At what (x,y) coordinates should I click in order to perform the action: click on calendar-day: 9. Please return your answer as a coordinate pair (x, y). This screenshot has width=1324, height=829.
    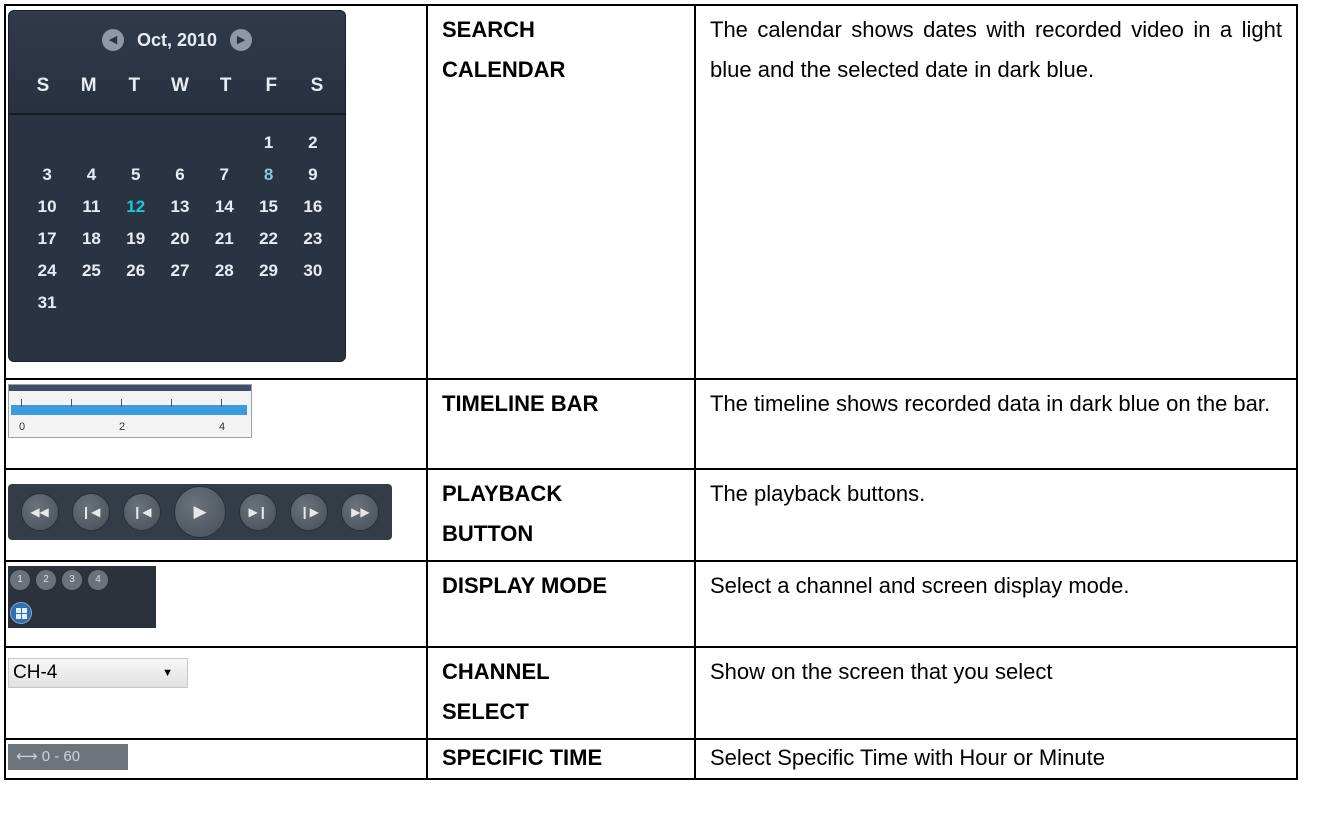
    Looking at the image, I should click on (313, 175).